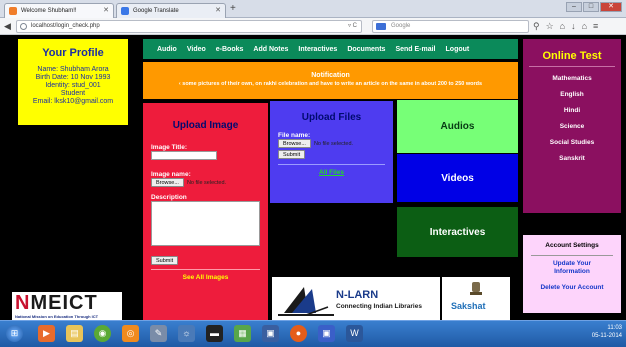  Describe the element at coordinates (270, 49) in the screenshot. I see `menu-item-add-notes: Add Notes` at that location.